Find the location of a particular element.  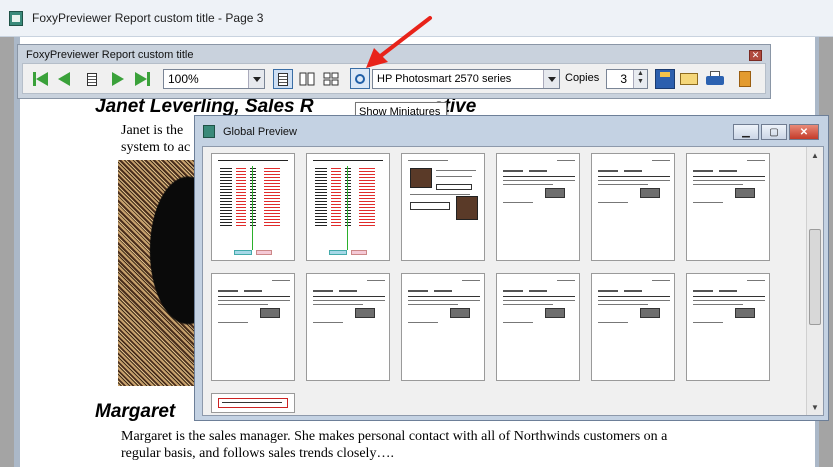

copies-input: 3 ▲ ▼ is located at coordinates (627, 79).